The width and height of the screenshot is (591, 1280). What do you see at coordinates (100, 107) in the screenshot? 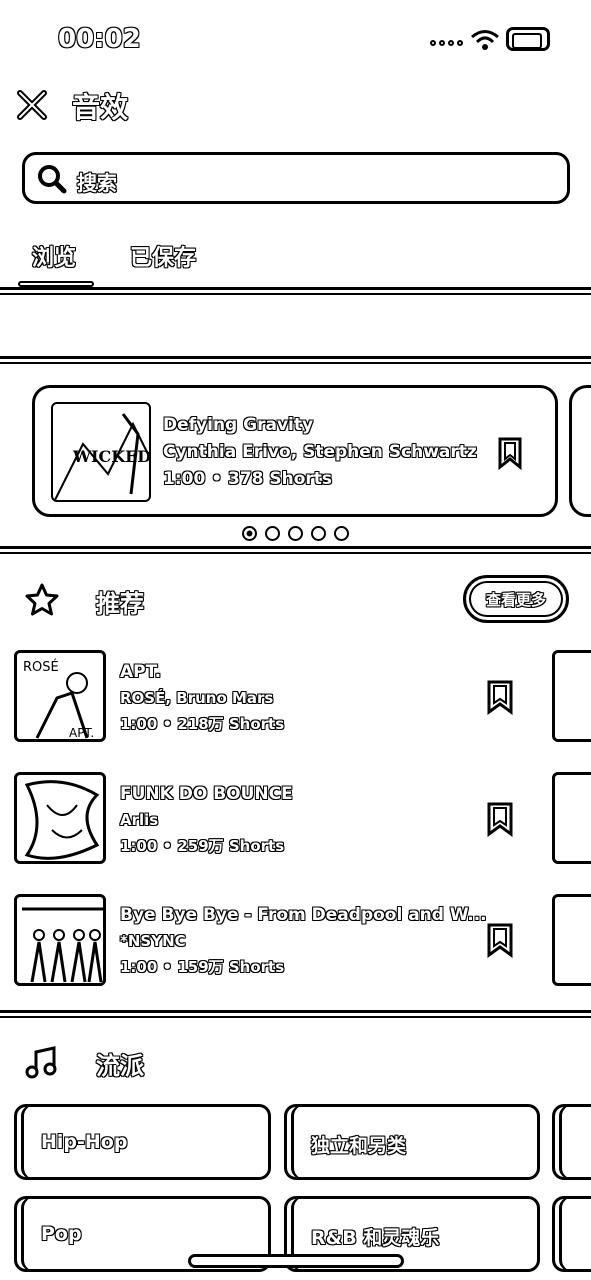
I see `page-title: 音效` at bounding box center [100, 107].